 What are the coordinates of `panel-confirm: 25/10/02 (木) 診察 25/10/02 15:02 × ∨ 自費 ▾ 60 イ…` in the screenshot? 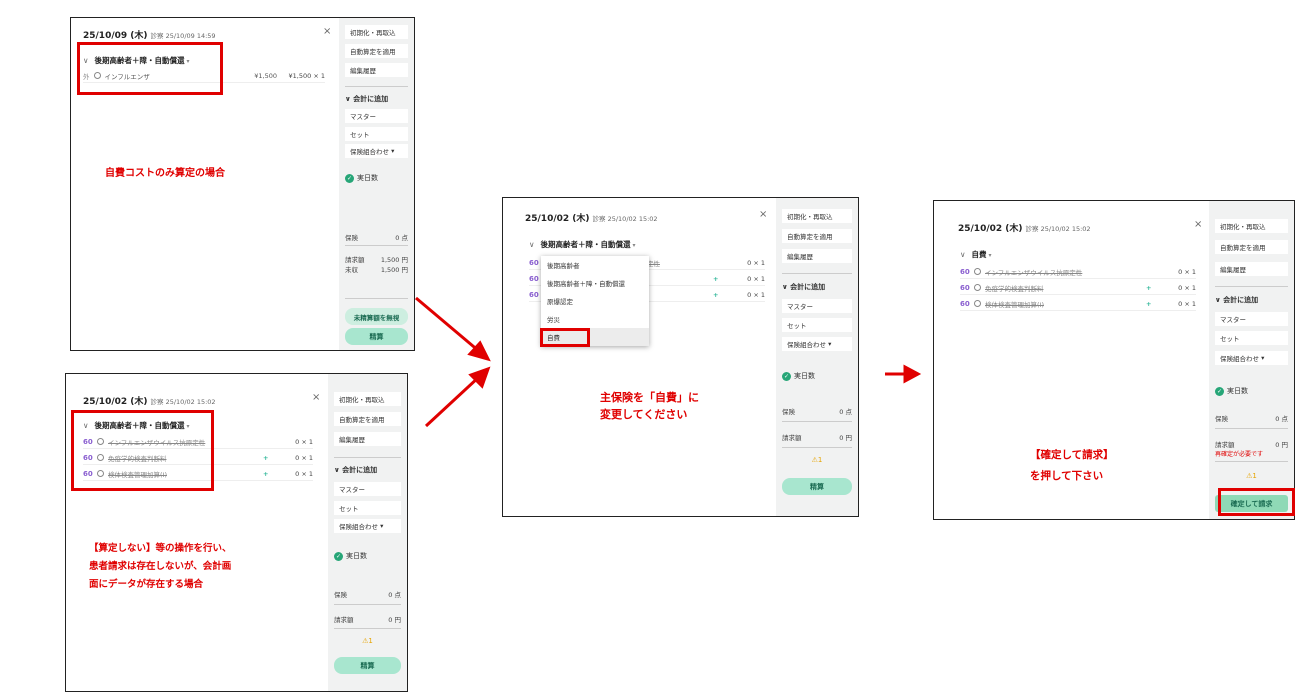 It's located at (1114, 360).